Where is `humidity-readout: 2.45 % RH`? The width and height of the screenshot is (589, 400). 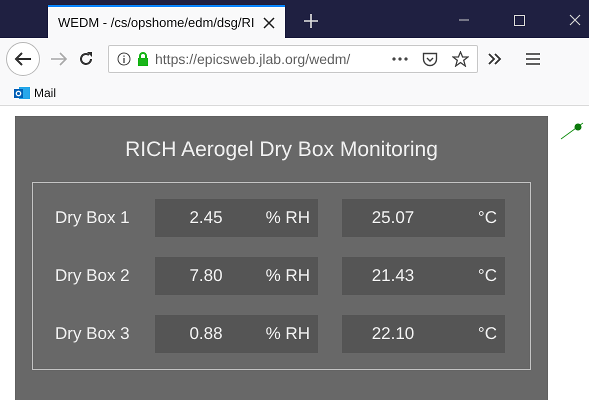
humidity-readout: 2.45 % RH is located at coordinates (236, 218).